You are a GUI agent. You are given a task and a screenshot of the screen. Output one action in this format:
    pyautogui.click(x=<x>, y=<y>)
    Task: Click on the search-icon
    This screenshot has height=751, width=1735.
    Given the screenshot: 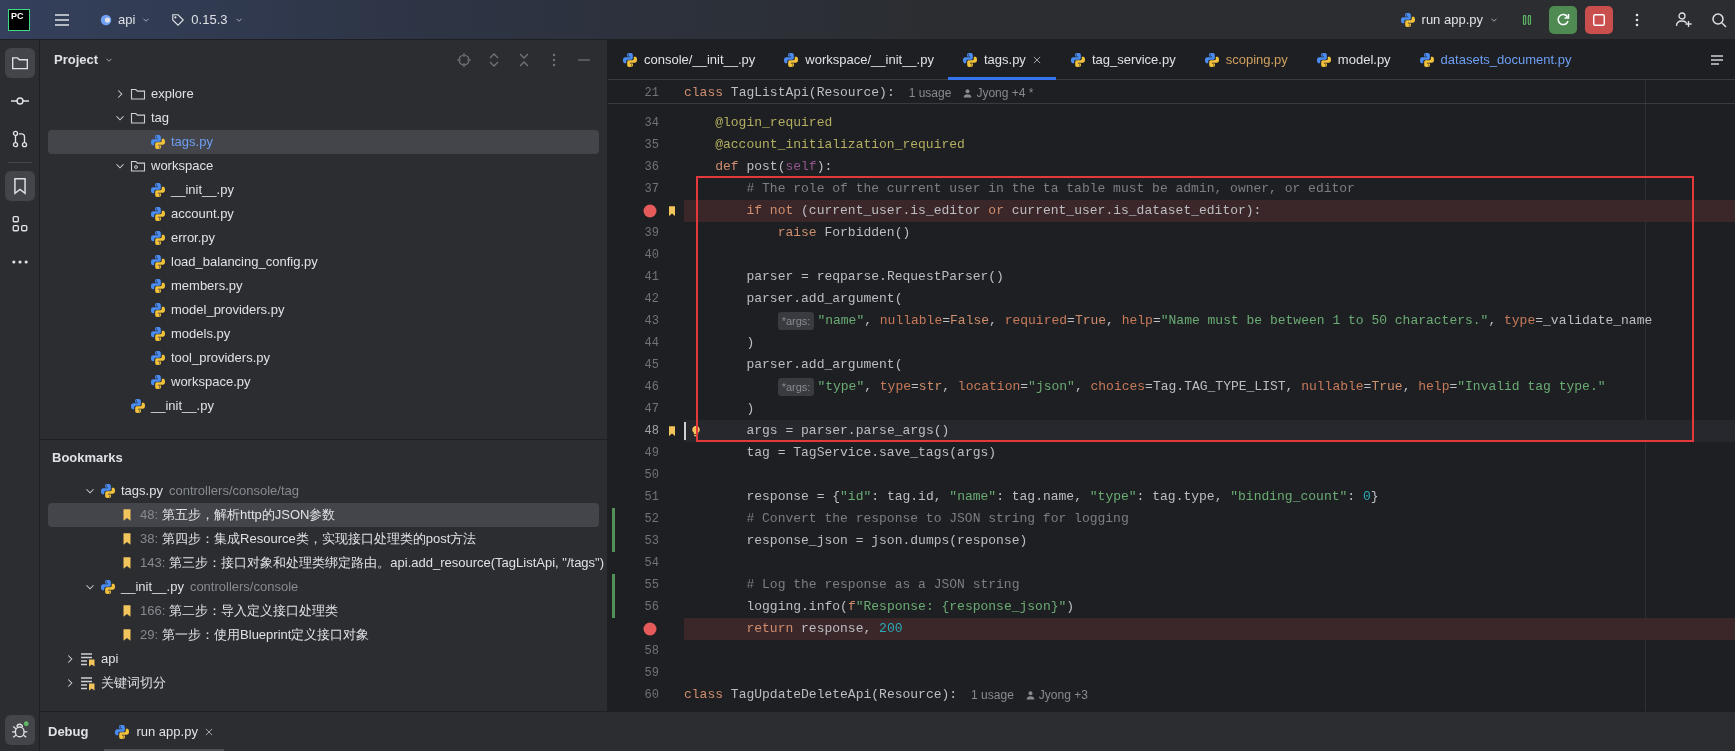 What is the action you would take?
    pyautogui.click(x=1719, y=19)
    